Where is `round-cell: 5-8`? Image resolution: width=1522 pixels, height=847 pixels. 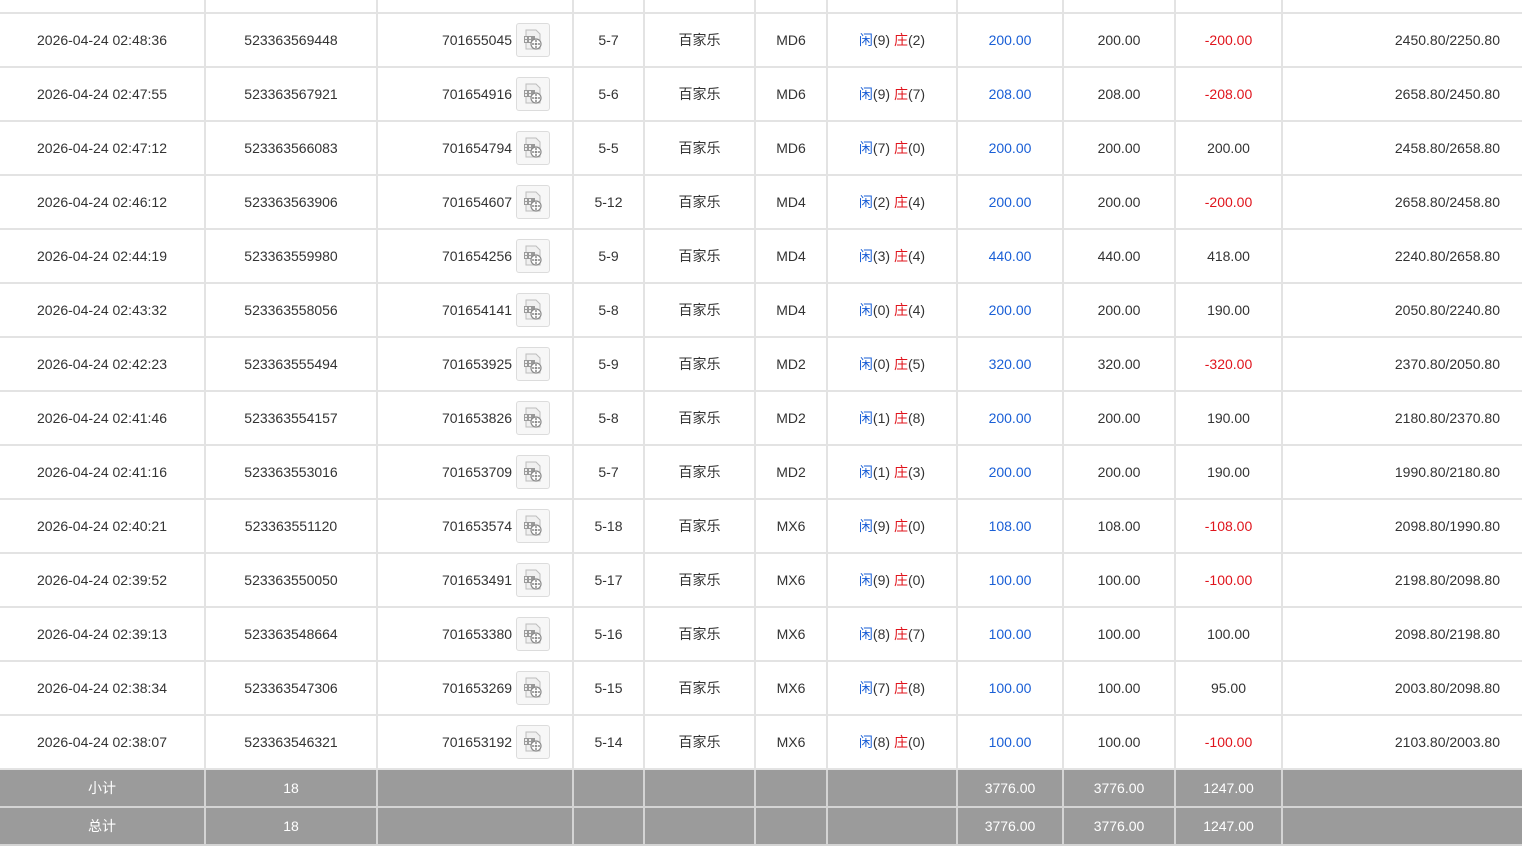
round-cell: 5-8 is located at coordinates (609, 310).